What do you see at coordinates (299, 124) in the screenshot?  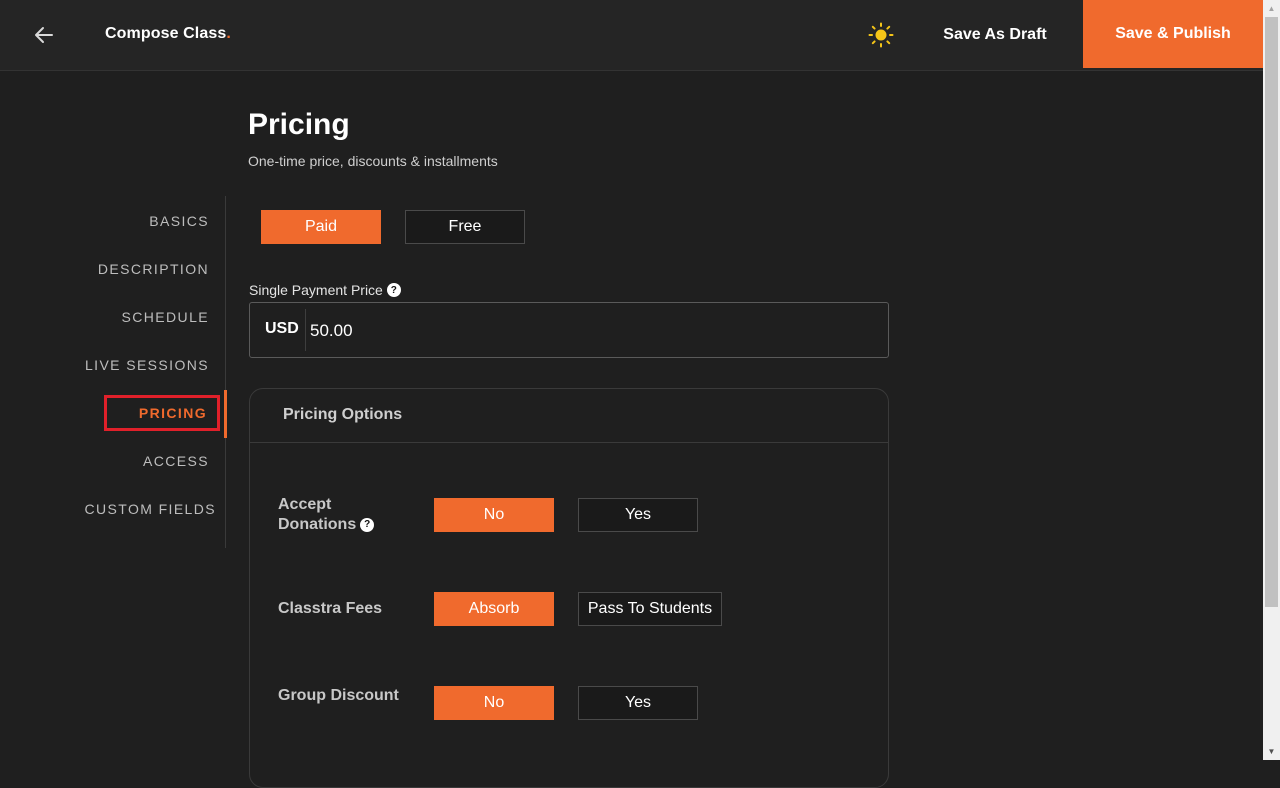 I see `page-title: Pricing` at bounding box center [299, 124].